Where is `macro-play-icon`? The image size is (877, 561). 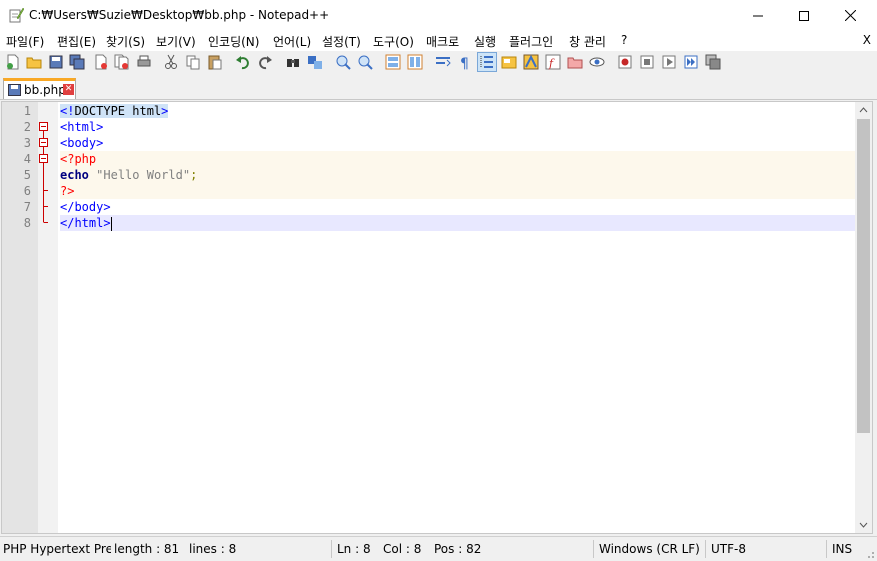 macro-play-icon is located at coordinates (669, 62).